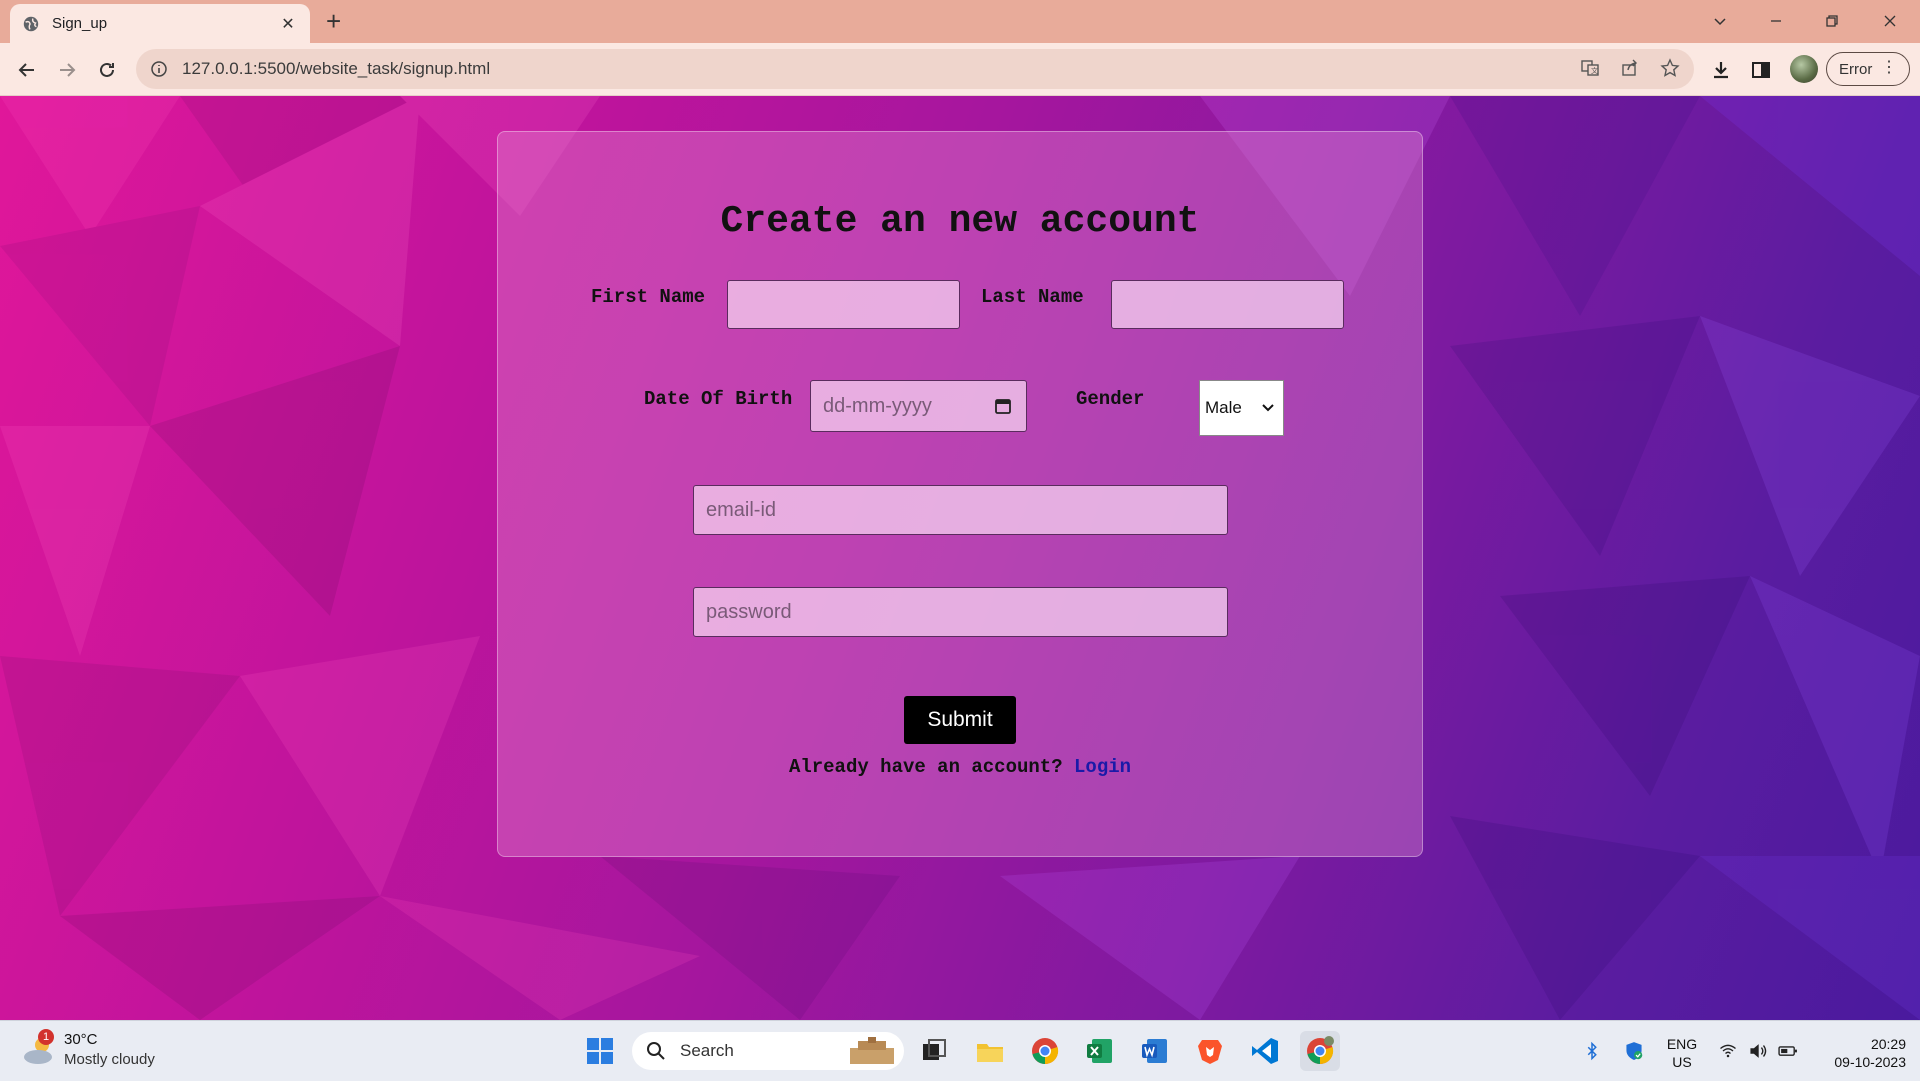 The image size is (1920, 1081). What do you see at coordinates (31, 23) in the screenshot?
I see `globe-icon` at bounding box center [31, 23].